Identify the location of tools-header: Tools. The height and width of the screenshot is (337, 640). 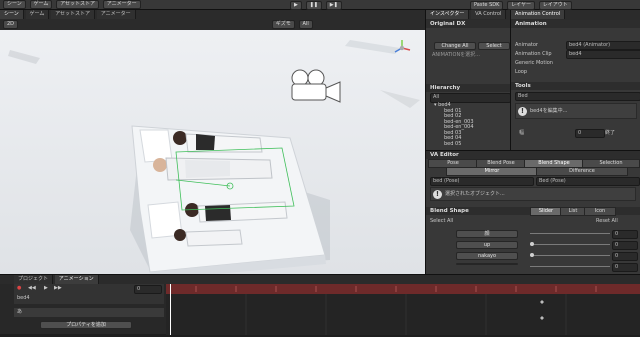
(575, 86).